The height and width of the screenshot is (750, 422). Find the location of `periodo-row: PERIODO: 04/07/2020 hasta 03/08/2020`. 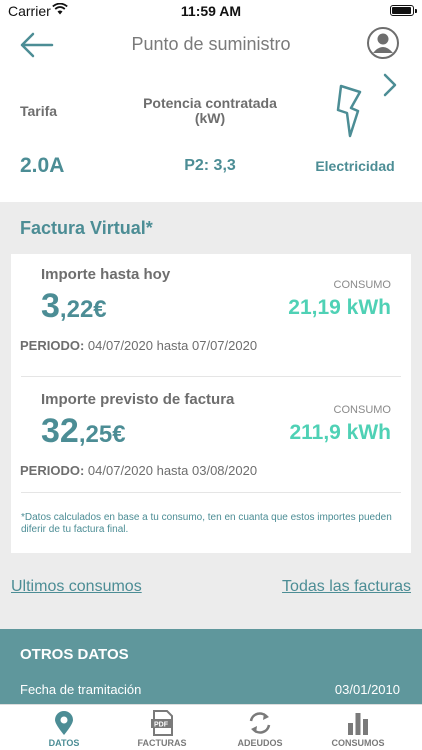

periodo-row: PERIODO: 04/07/2020 hasta 03/08/2020 is located at coordinates (138, 470).